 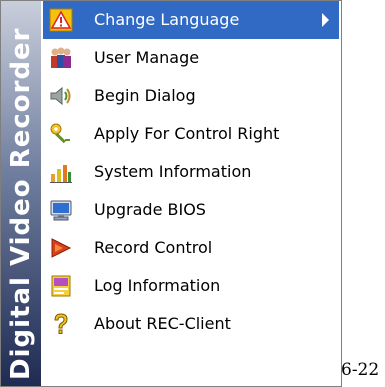 What do you see at coordinates (21, 203) in the screenshot?
I see `banner-title: Digital Video Recorder` at bounding box center [21, 203].